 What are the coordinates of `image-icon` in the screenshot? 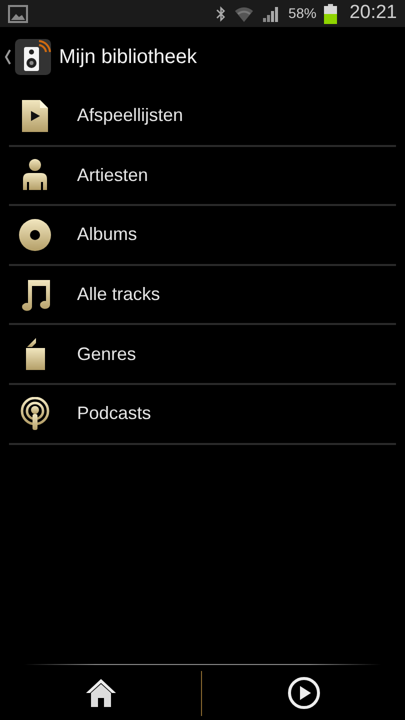 It's located at (18, 13).